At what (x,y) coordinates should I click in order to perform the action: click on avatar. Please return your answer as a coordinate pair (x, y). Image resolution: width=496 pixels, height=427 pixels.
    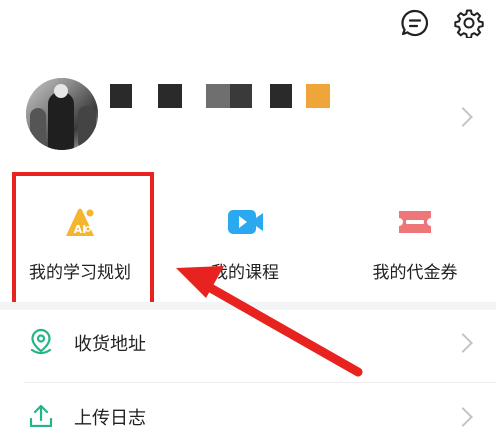
    Looking at the image, I should click on (62, 114).